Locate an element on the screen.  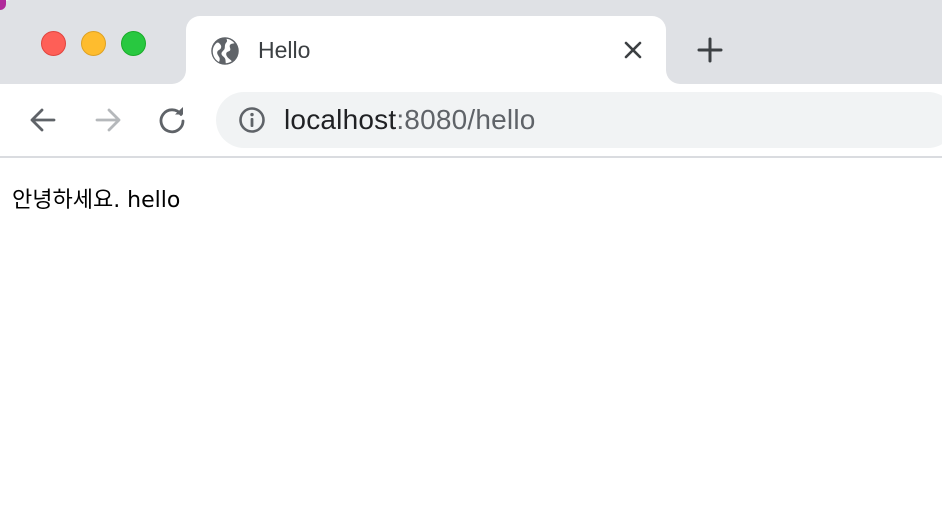
page-body-text: 안녕하세요. hello is located at coordinates (96, 200).